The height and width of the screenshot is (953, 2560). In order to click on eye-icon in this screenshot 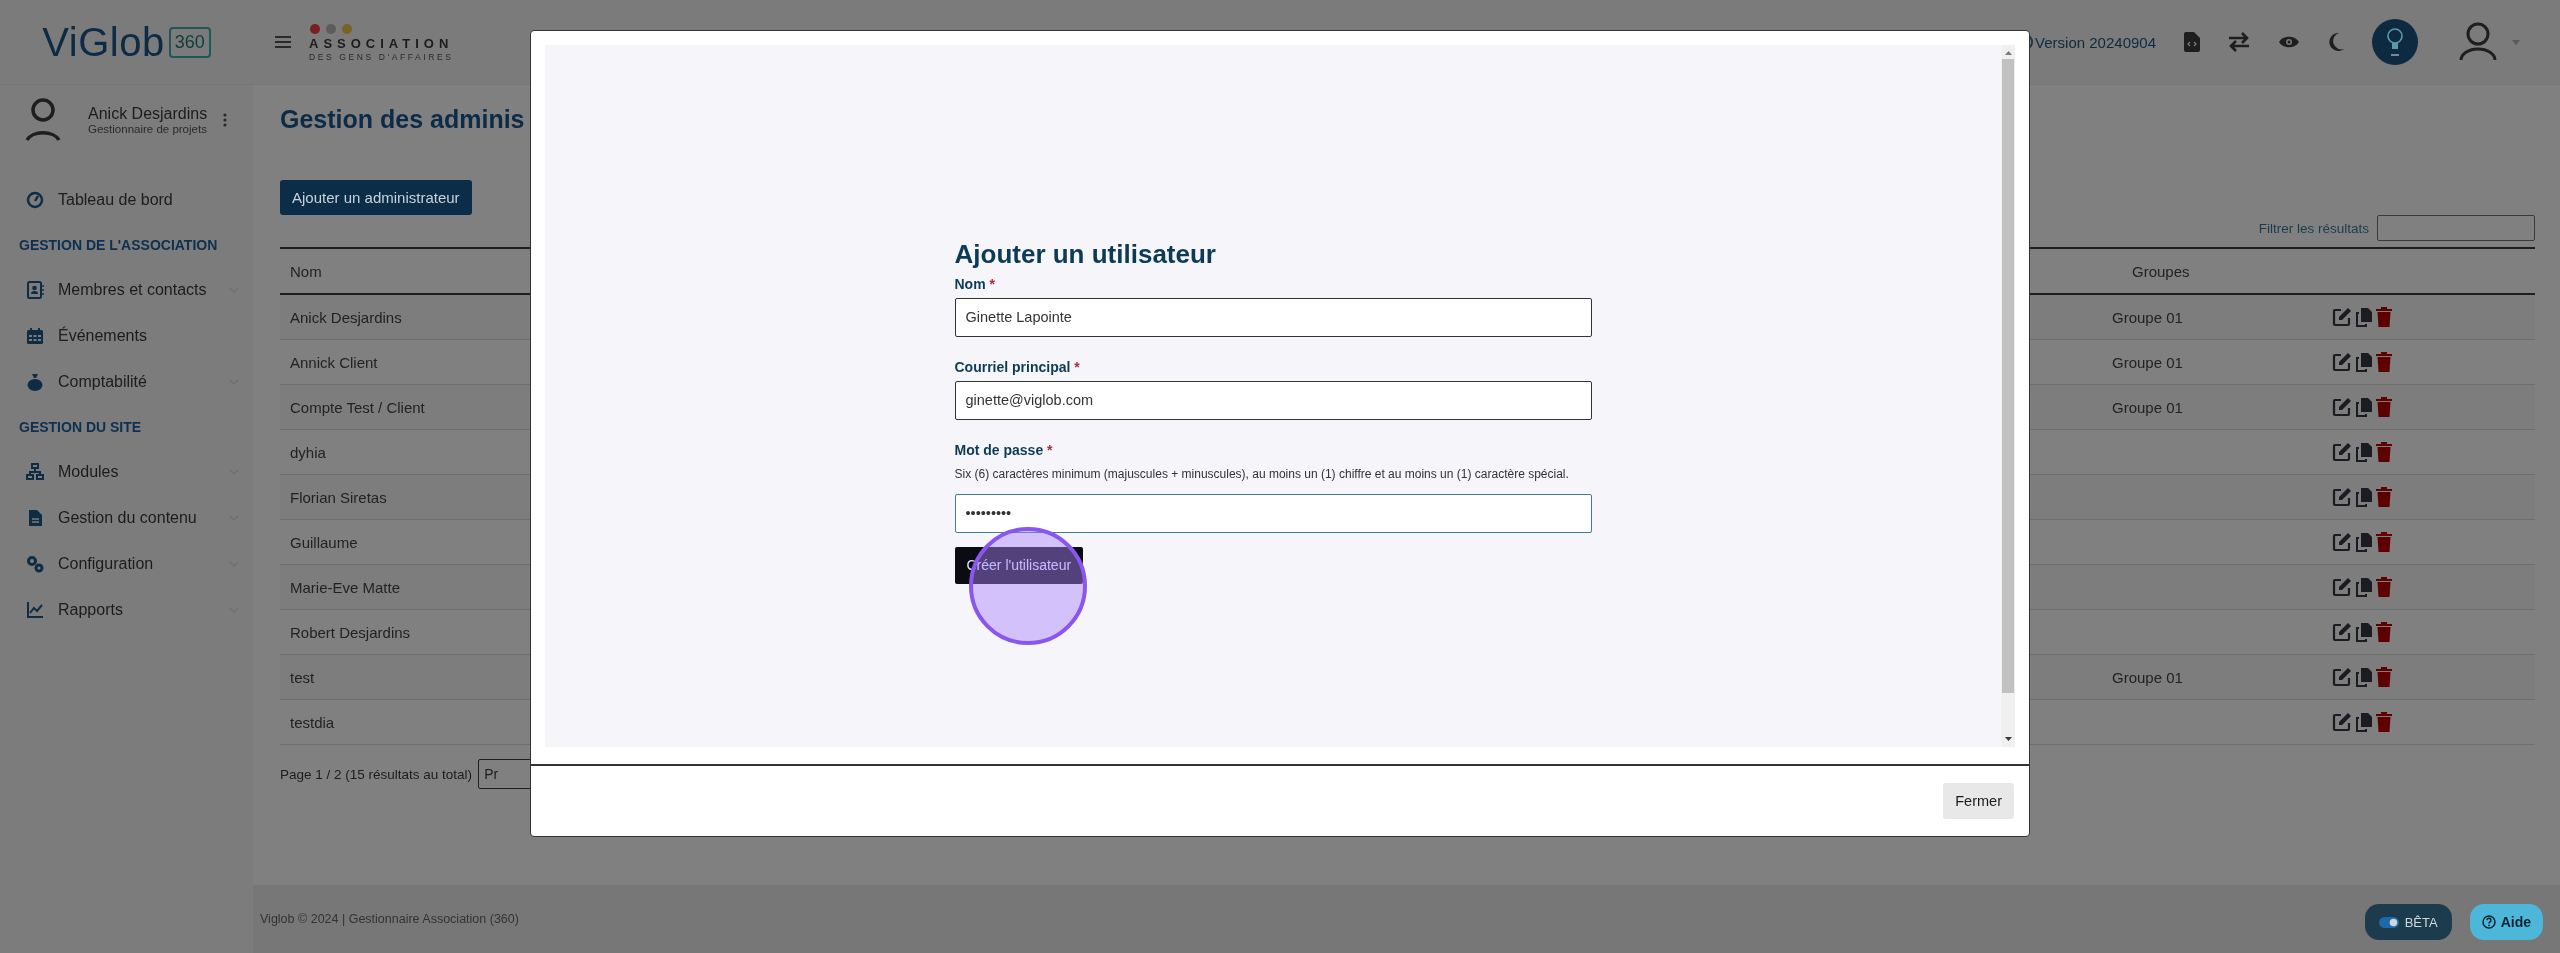, I will do `click(2289, 42)`.